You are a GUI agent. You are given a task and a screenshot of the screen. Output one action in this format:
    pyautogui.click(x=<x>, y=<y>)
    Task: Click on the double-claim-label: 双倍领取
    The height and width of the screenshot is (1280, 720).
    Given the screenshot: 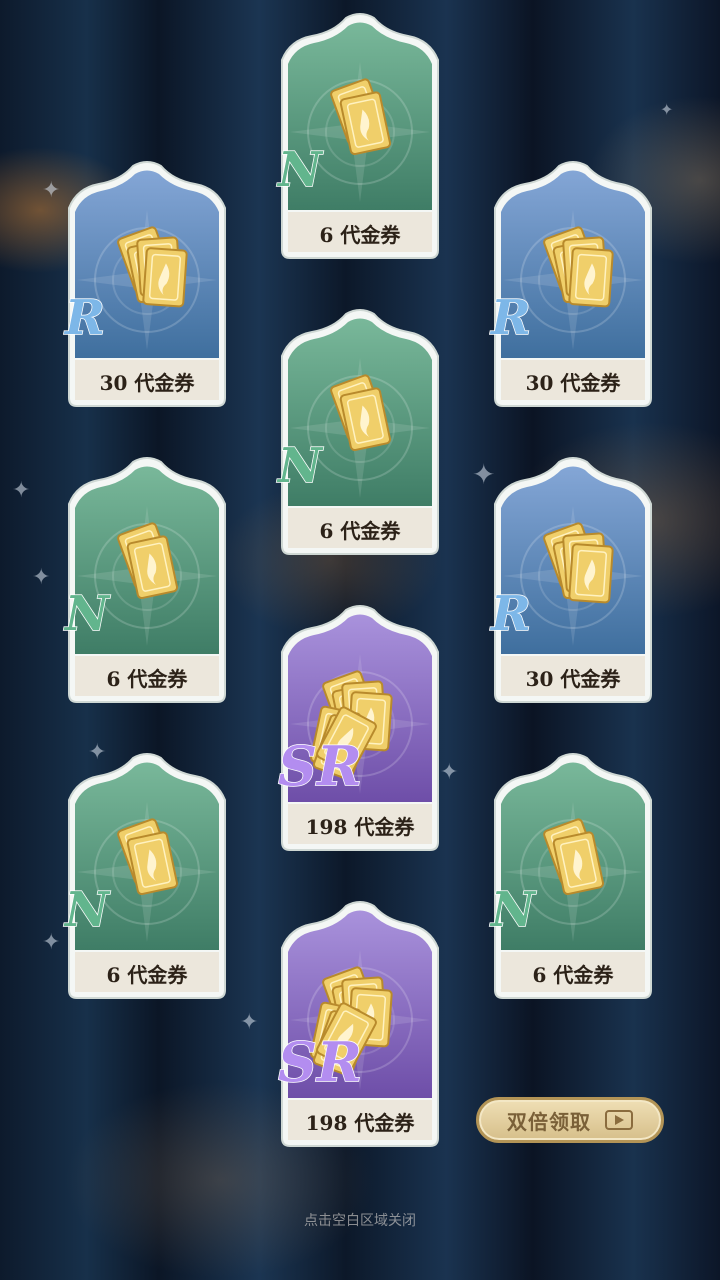 What is the action you would take?
    pyautogui.click(x=549, y=1121)
    